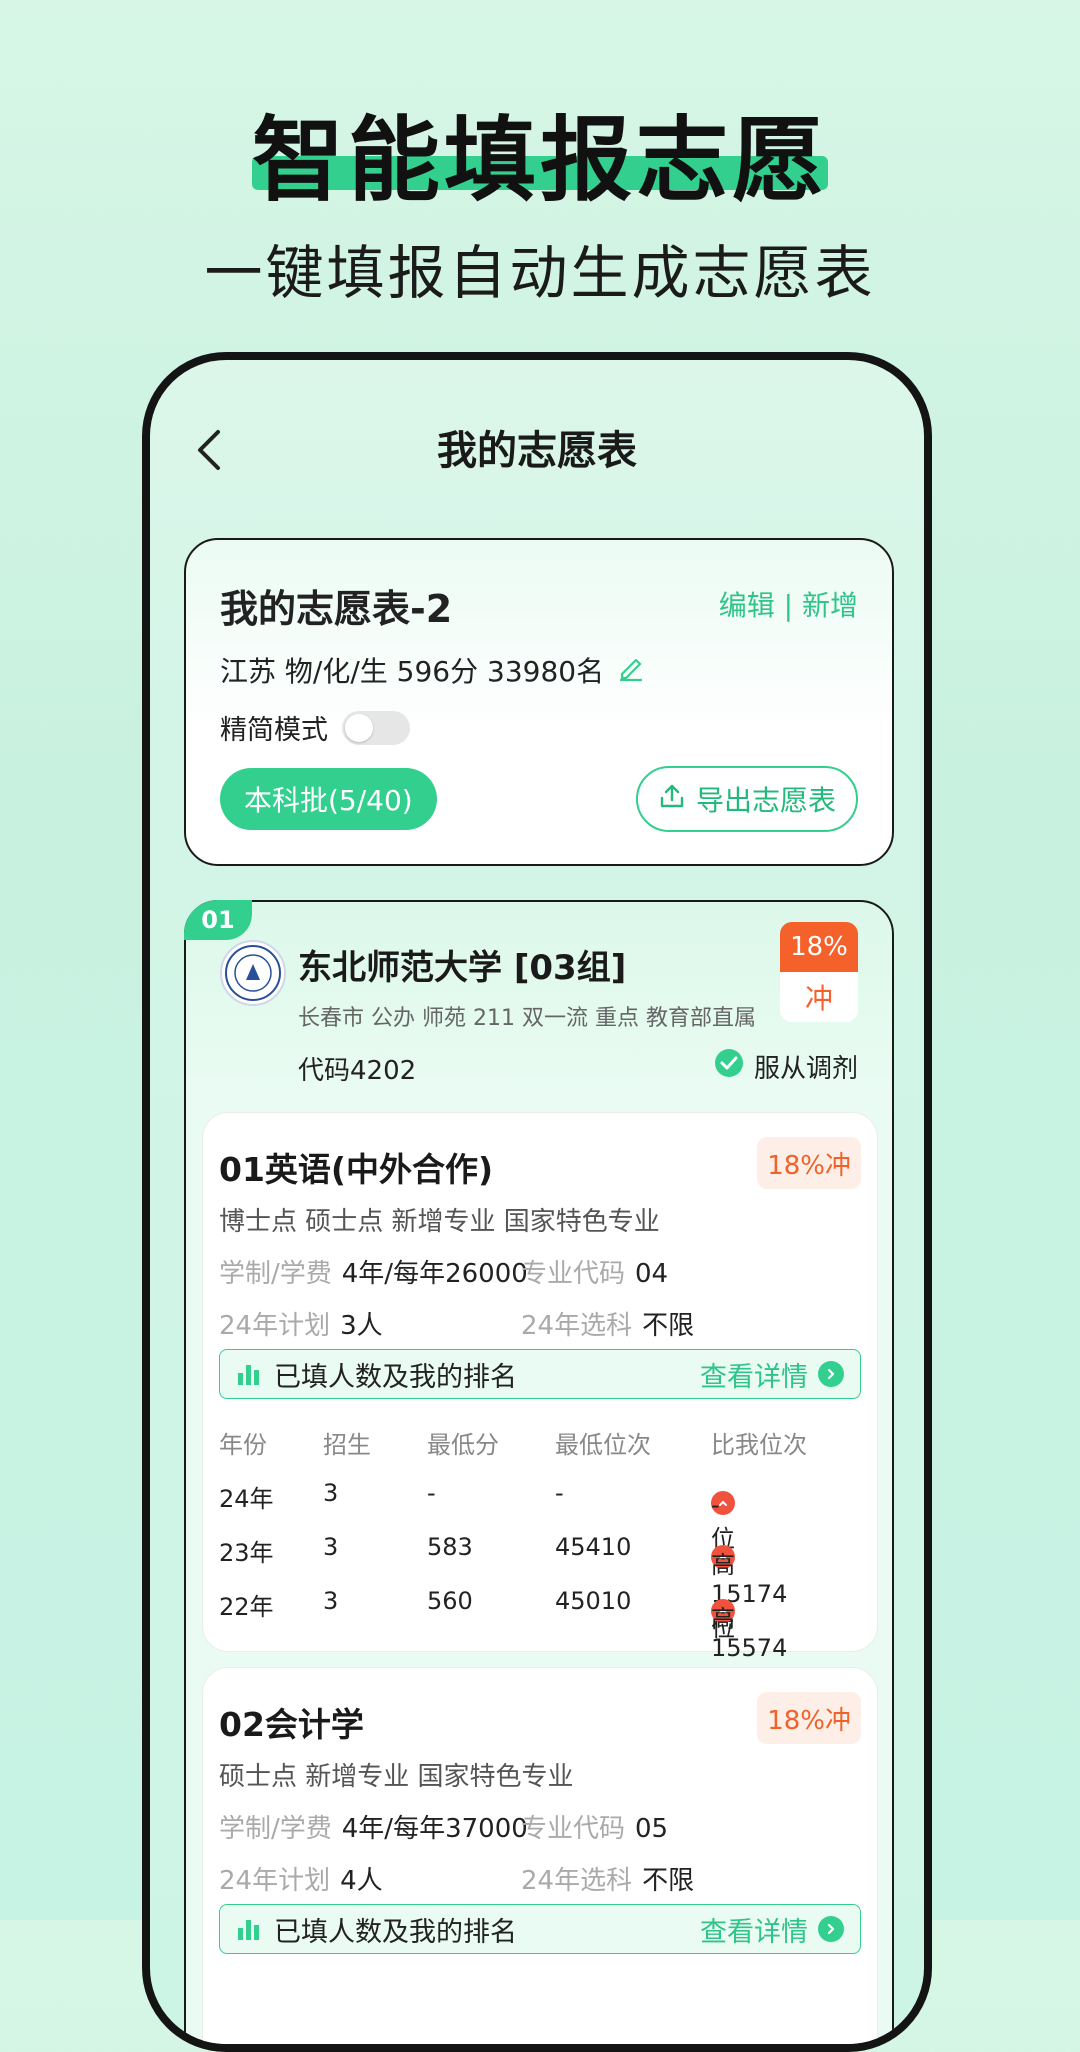 The image size is (1080, 2052). Describe the element at coordinates (412, 671) in the screenshot. I see `score-text: 江苏 物/化/生 596分 33980名` at that location.